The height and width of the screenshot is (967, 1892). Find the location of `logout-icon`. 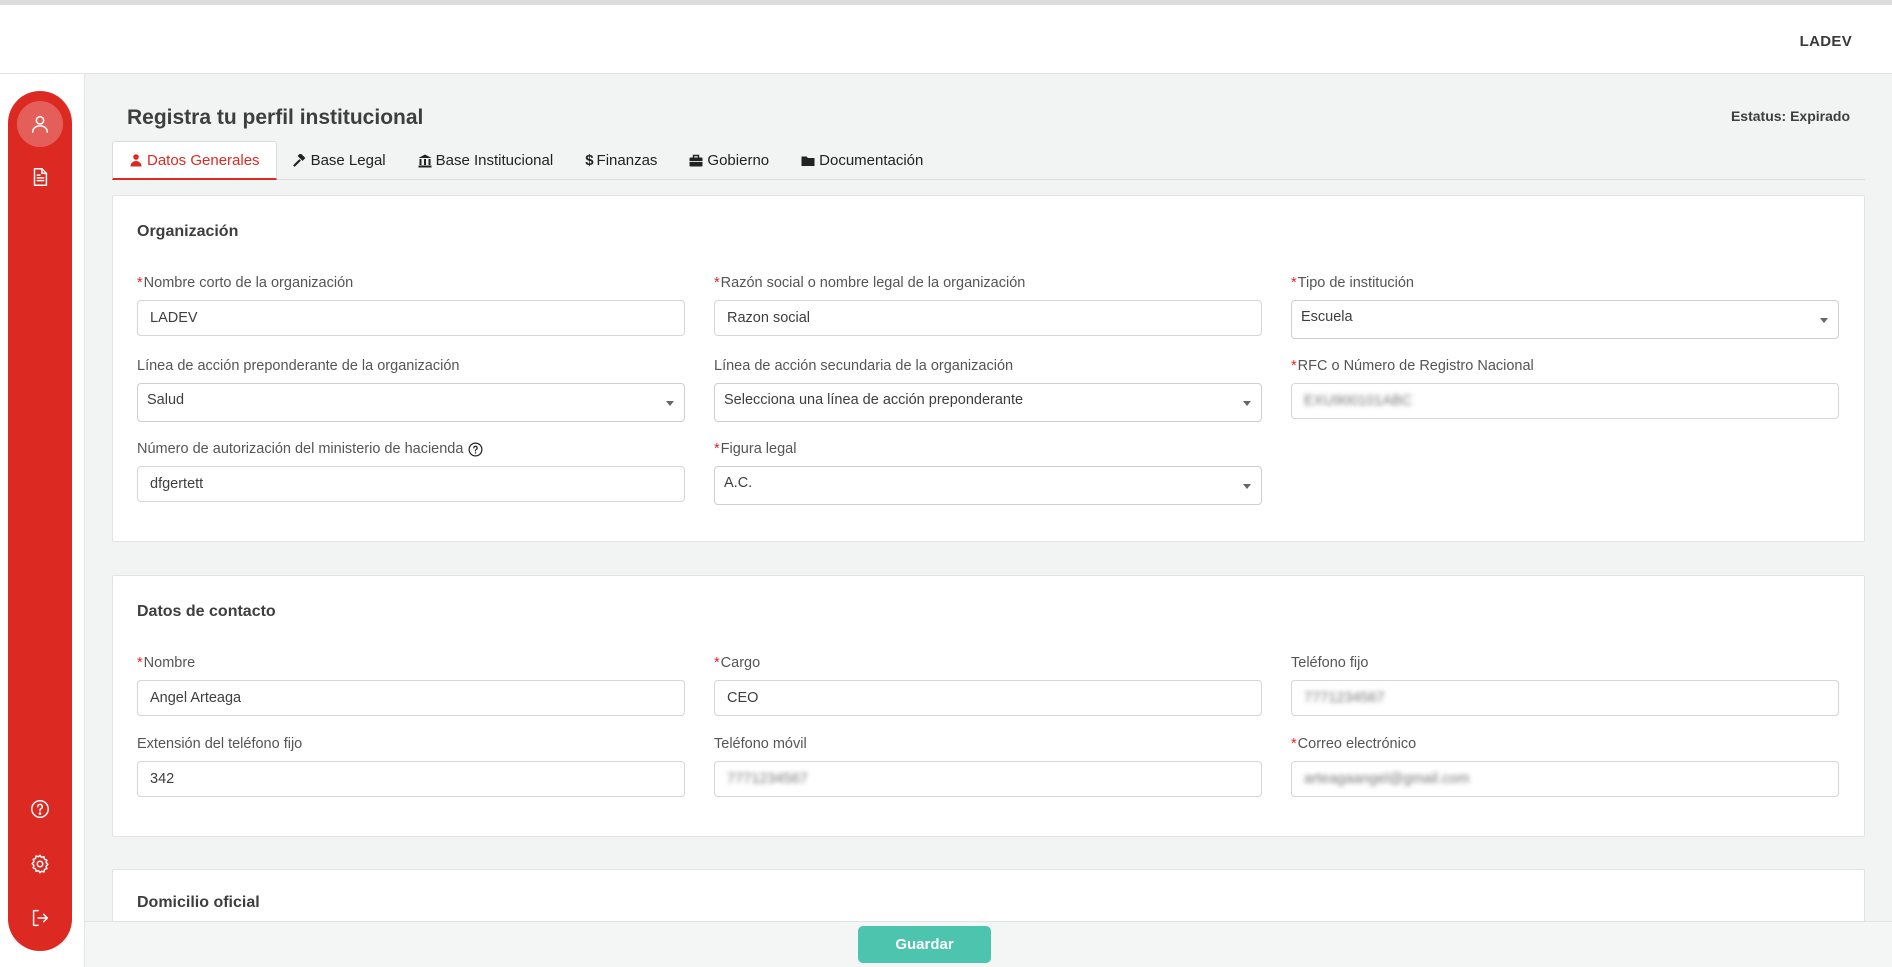

logout-icon is located at coordinates (40, 918).